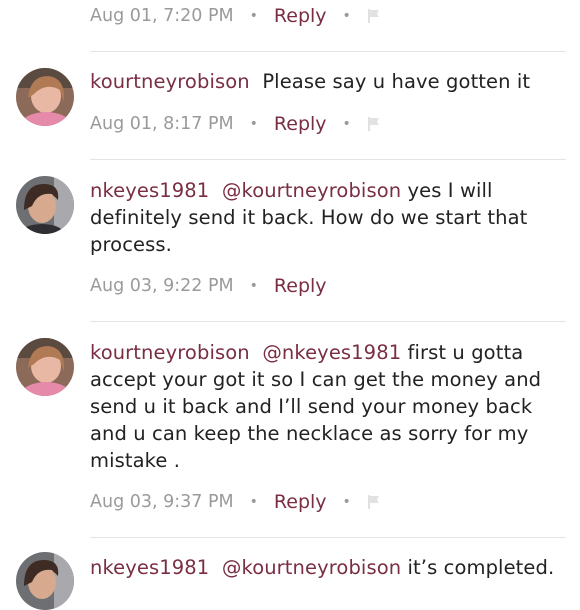 This screenshot has width=580, height=610. I want to click on comment-text: it’s completed., so click(481, 567).